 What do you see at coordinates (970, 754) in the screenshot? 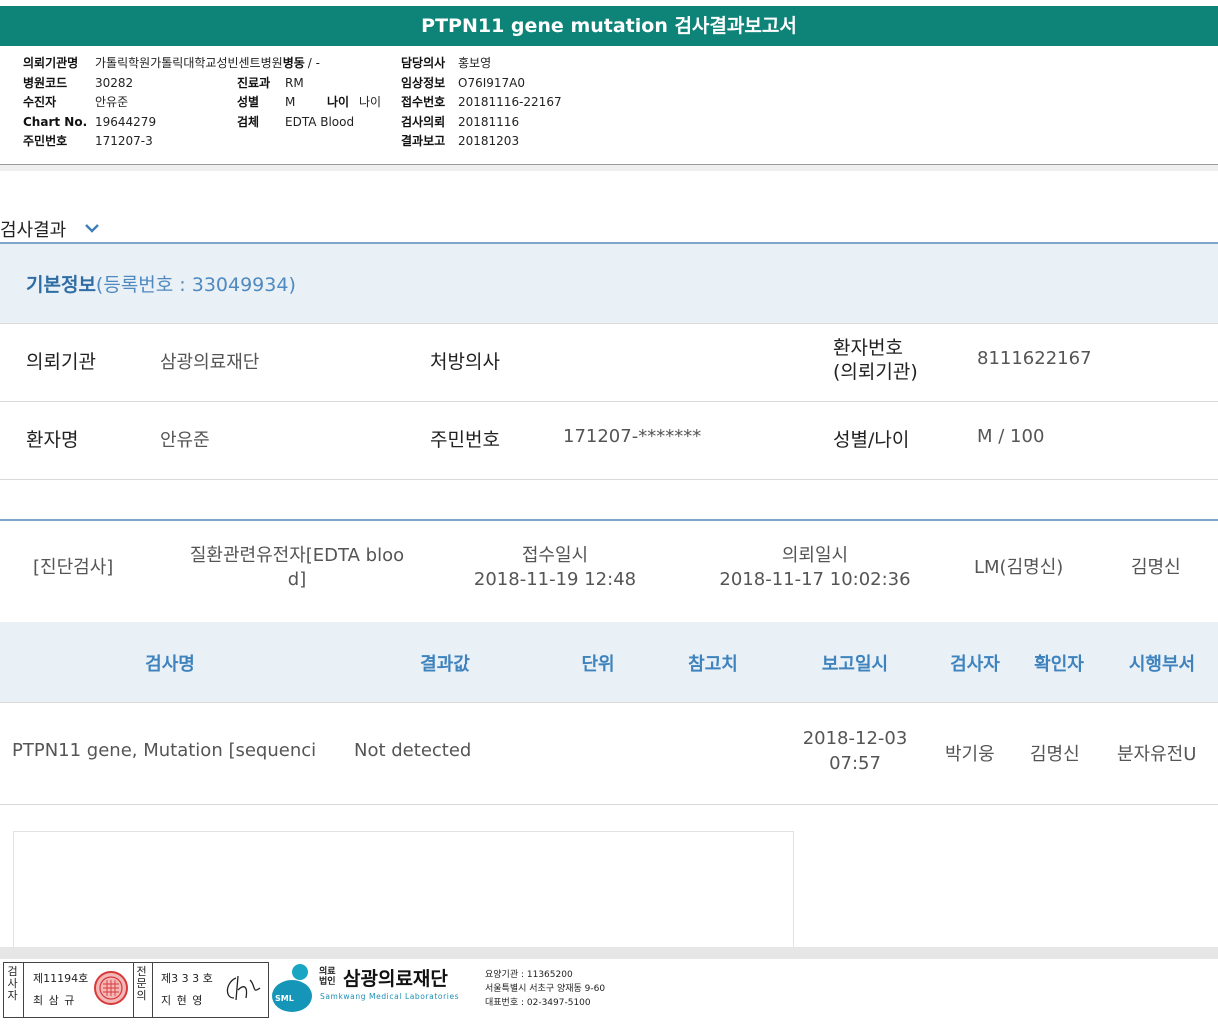
I see `result-tester: 박기웅` at bounding box center [970, 754].